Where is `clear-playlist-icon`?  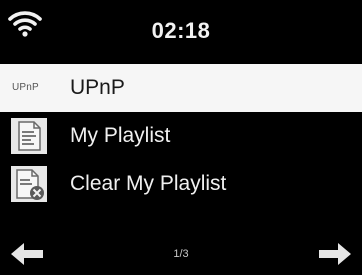
clear-playlist-icon is located at coordinates (29, 184).